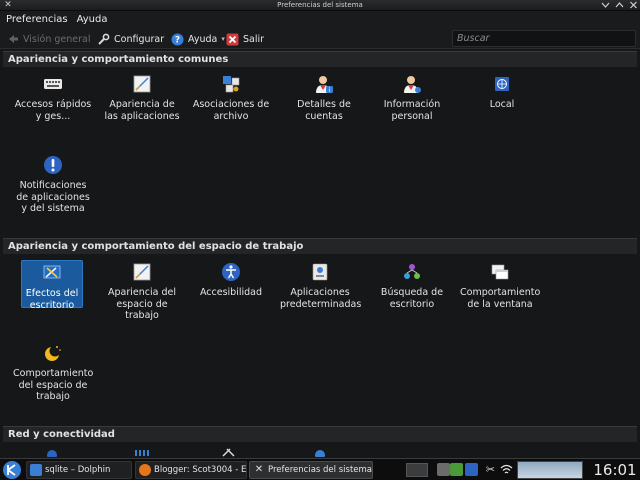 This screenshot has width=640, height=480. Describe the element at coordinates (320, 434) in the screenshot. I see `section-header-network: Red y conectividad` at that location.